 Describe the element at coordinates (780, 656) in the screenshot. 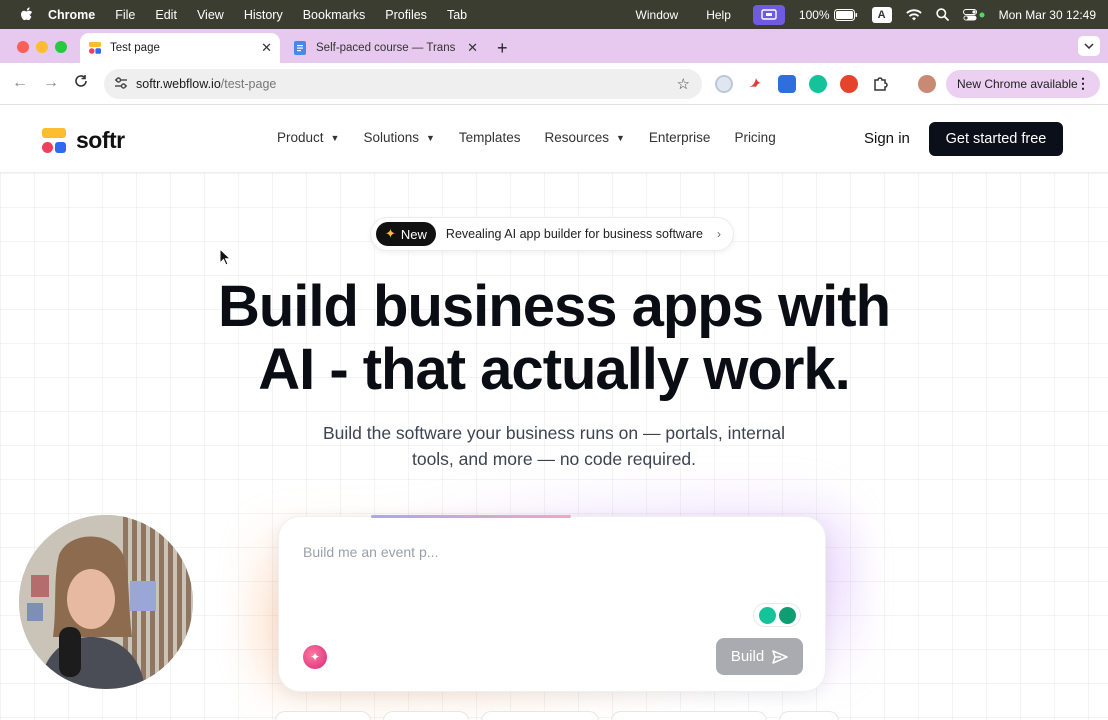

I see `send-icon` at that location.